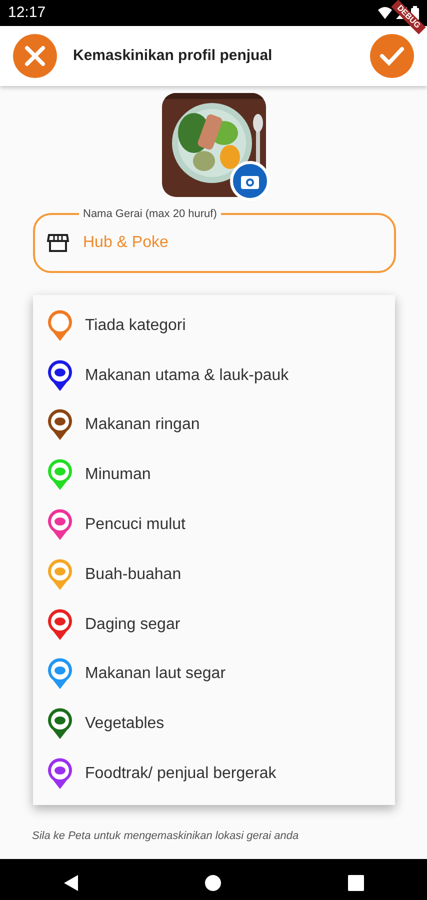 This screenshot has width=427, height=900. What do you see at coordinates (214, 525) in the screenshot?
I see `menu-item: Pencuci mulut` at bounding box center [214, 525].